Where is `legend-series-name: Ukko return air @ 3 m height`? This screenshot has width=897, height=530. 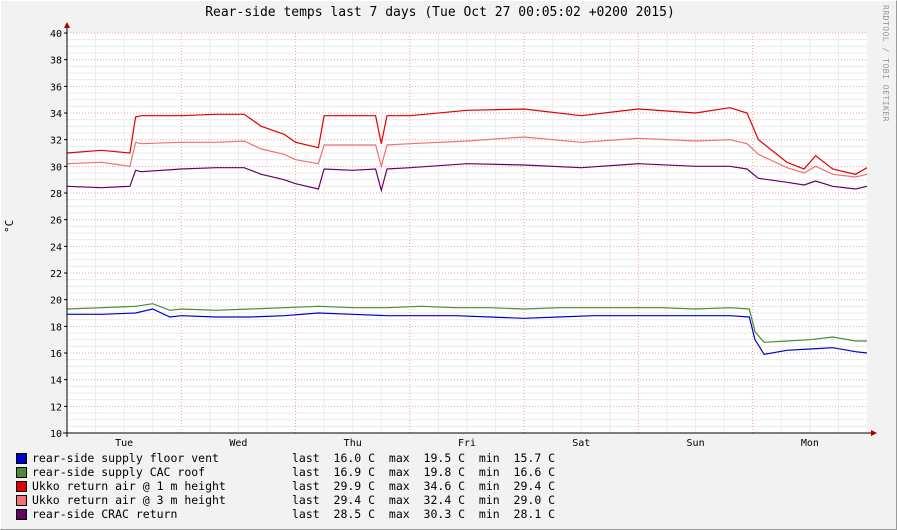
legend-series-name: Ukko return air @ 3 m height is located at coordinates (129, 500).